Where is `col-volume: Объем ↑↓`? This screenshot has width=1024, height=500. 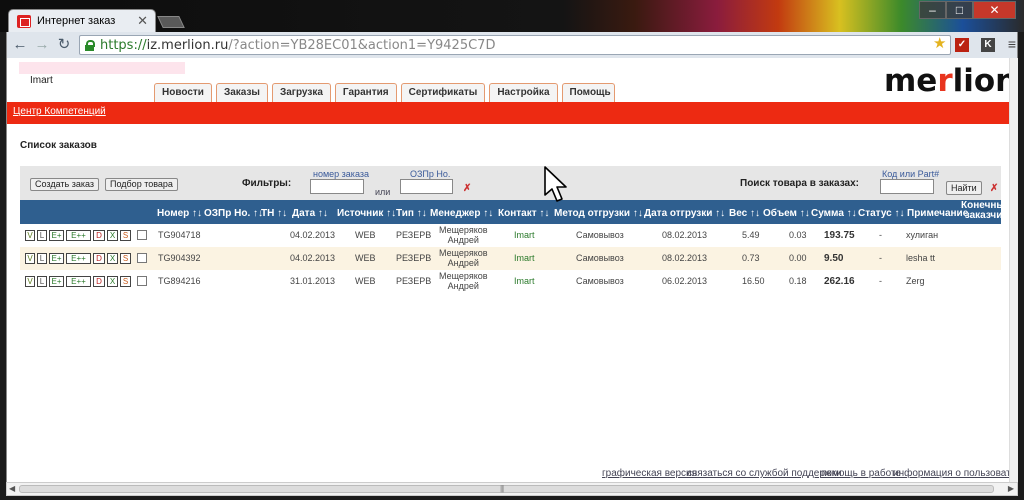 col-volume: Объем ↑↓ is located at coordinates (786, 213).